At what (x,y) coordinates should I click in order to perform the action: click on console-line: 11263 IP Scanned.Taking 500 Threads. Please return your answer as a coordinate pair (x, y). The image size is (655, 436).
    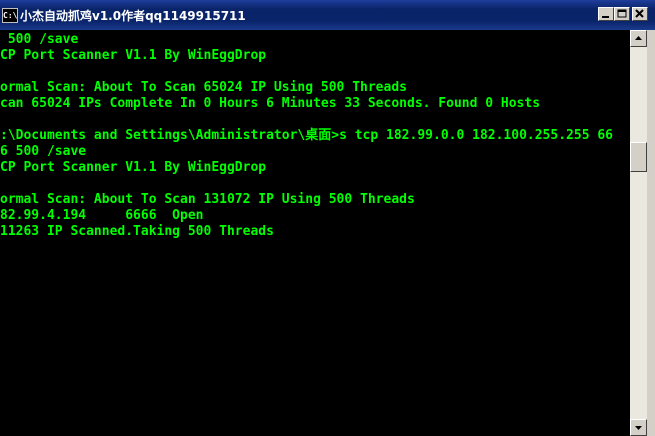
    Looking at the image, I should click on (137, 231).